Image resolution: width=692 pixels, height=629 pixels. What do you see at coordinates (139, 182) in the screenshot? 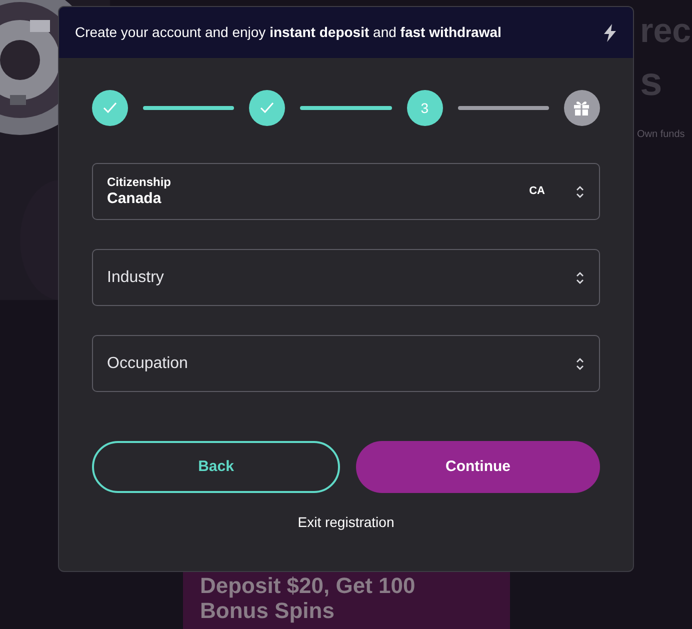
I see `field-label: Citizenship` at bounding box center [139, 182].